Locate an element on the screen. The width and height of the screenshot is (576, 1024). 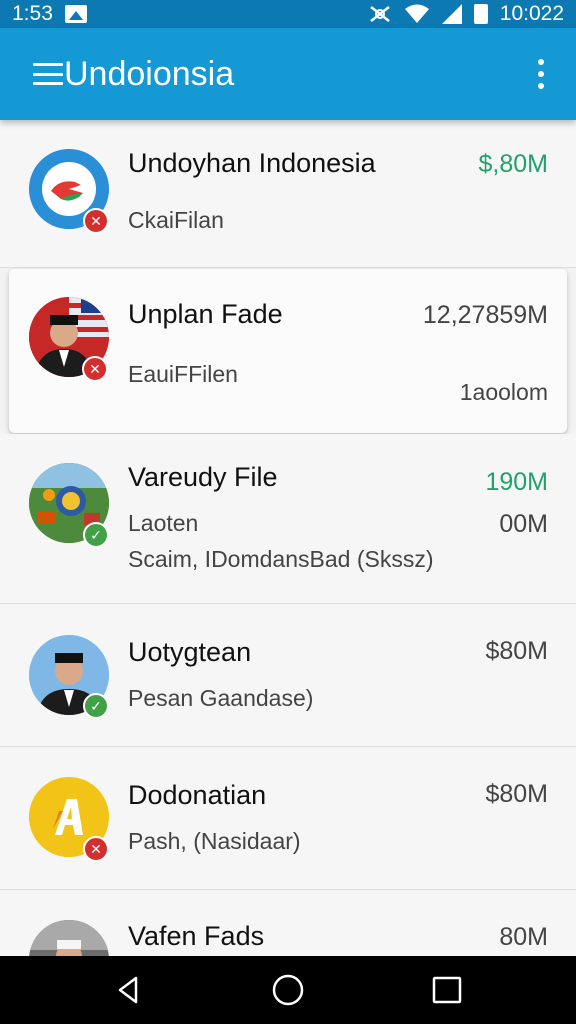
more-options-button is located at coordinates (541, 74).